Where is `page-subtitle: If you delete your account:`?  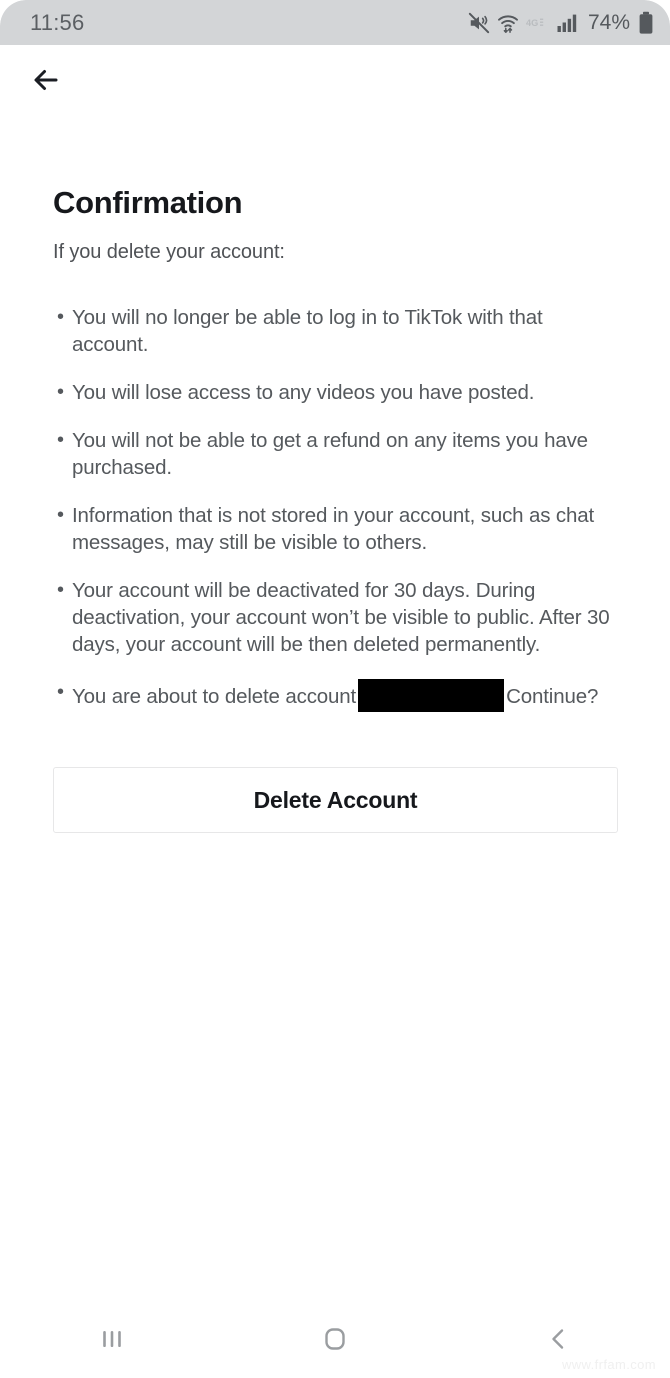 page-subtitle: If you delete your account: is located at coordinates (169, 252).